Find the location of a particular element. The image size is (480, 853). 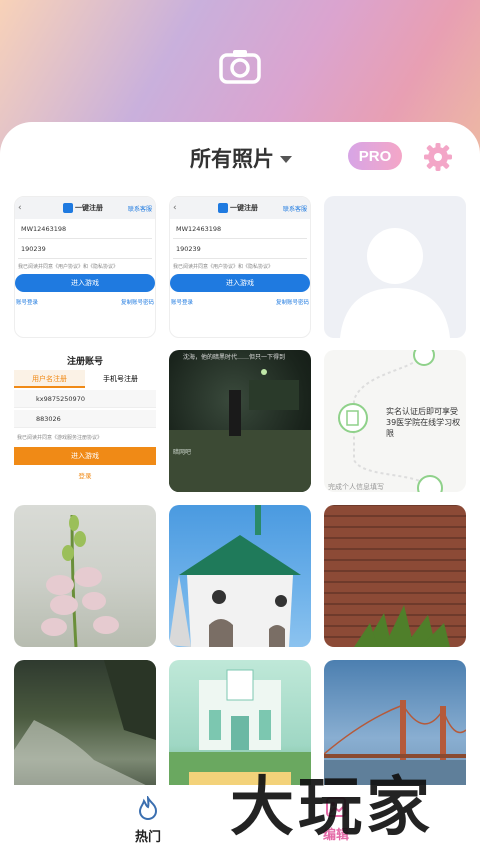

gear-icon is located at coordinates (438, 157).